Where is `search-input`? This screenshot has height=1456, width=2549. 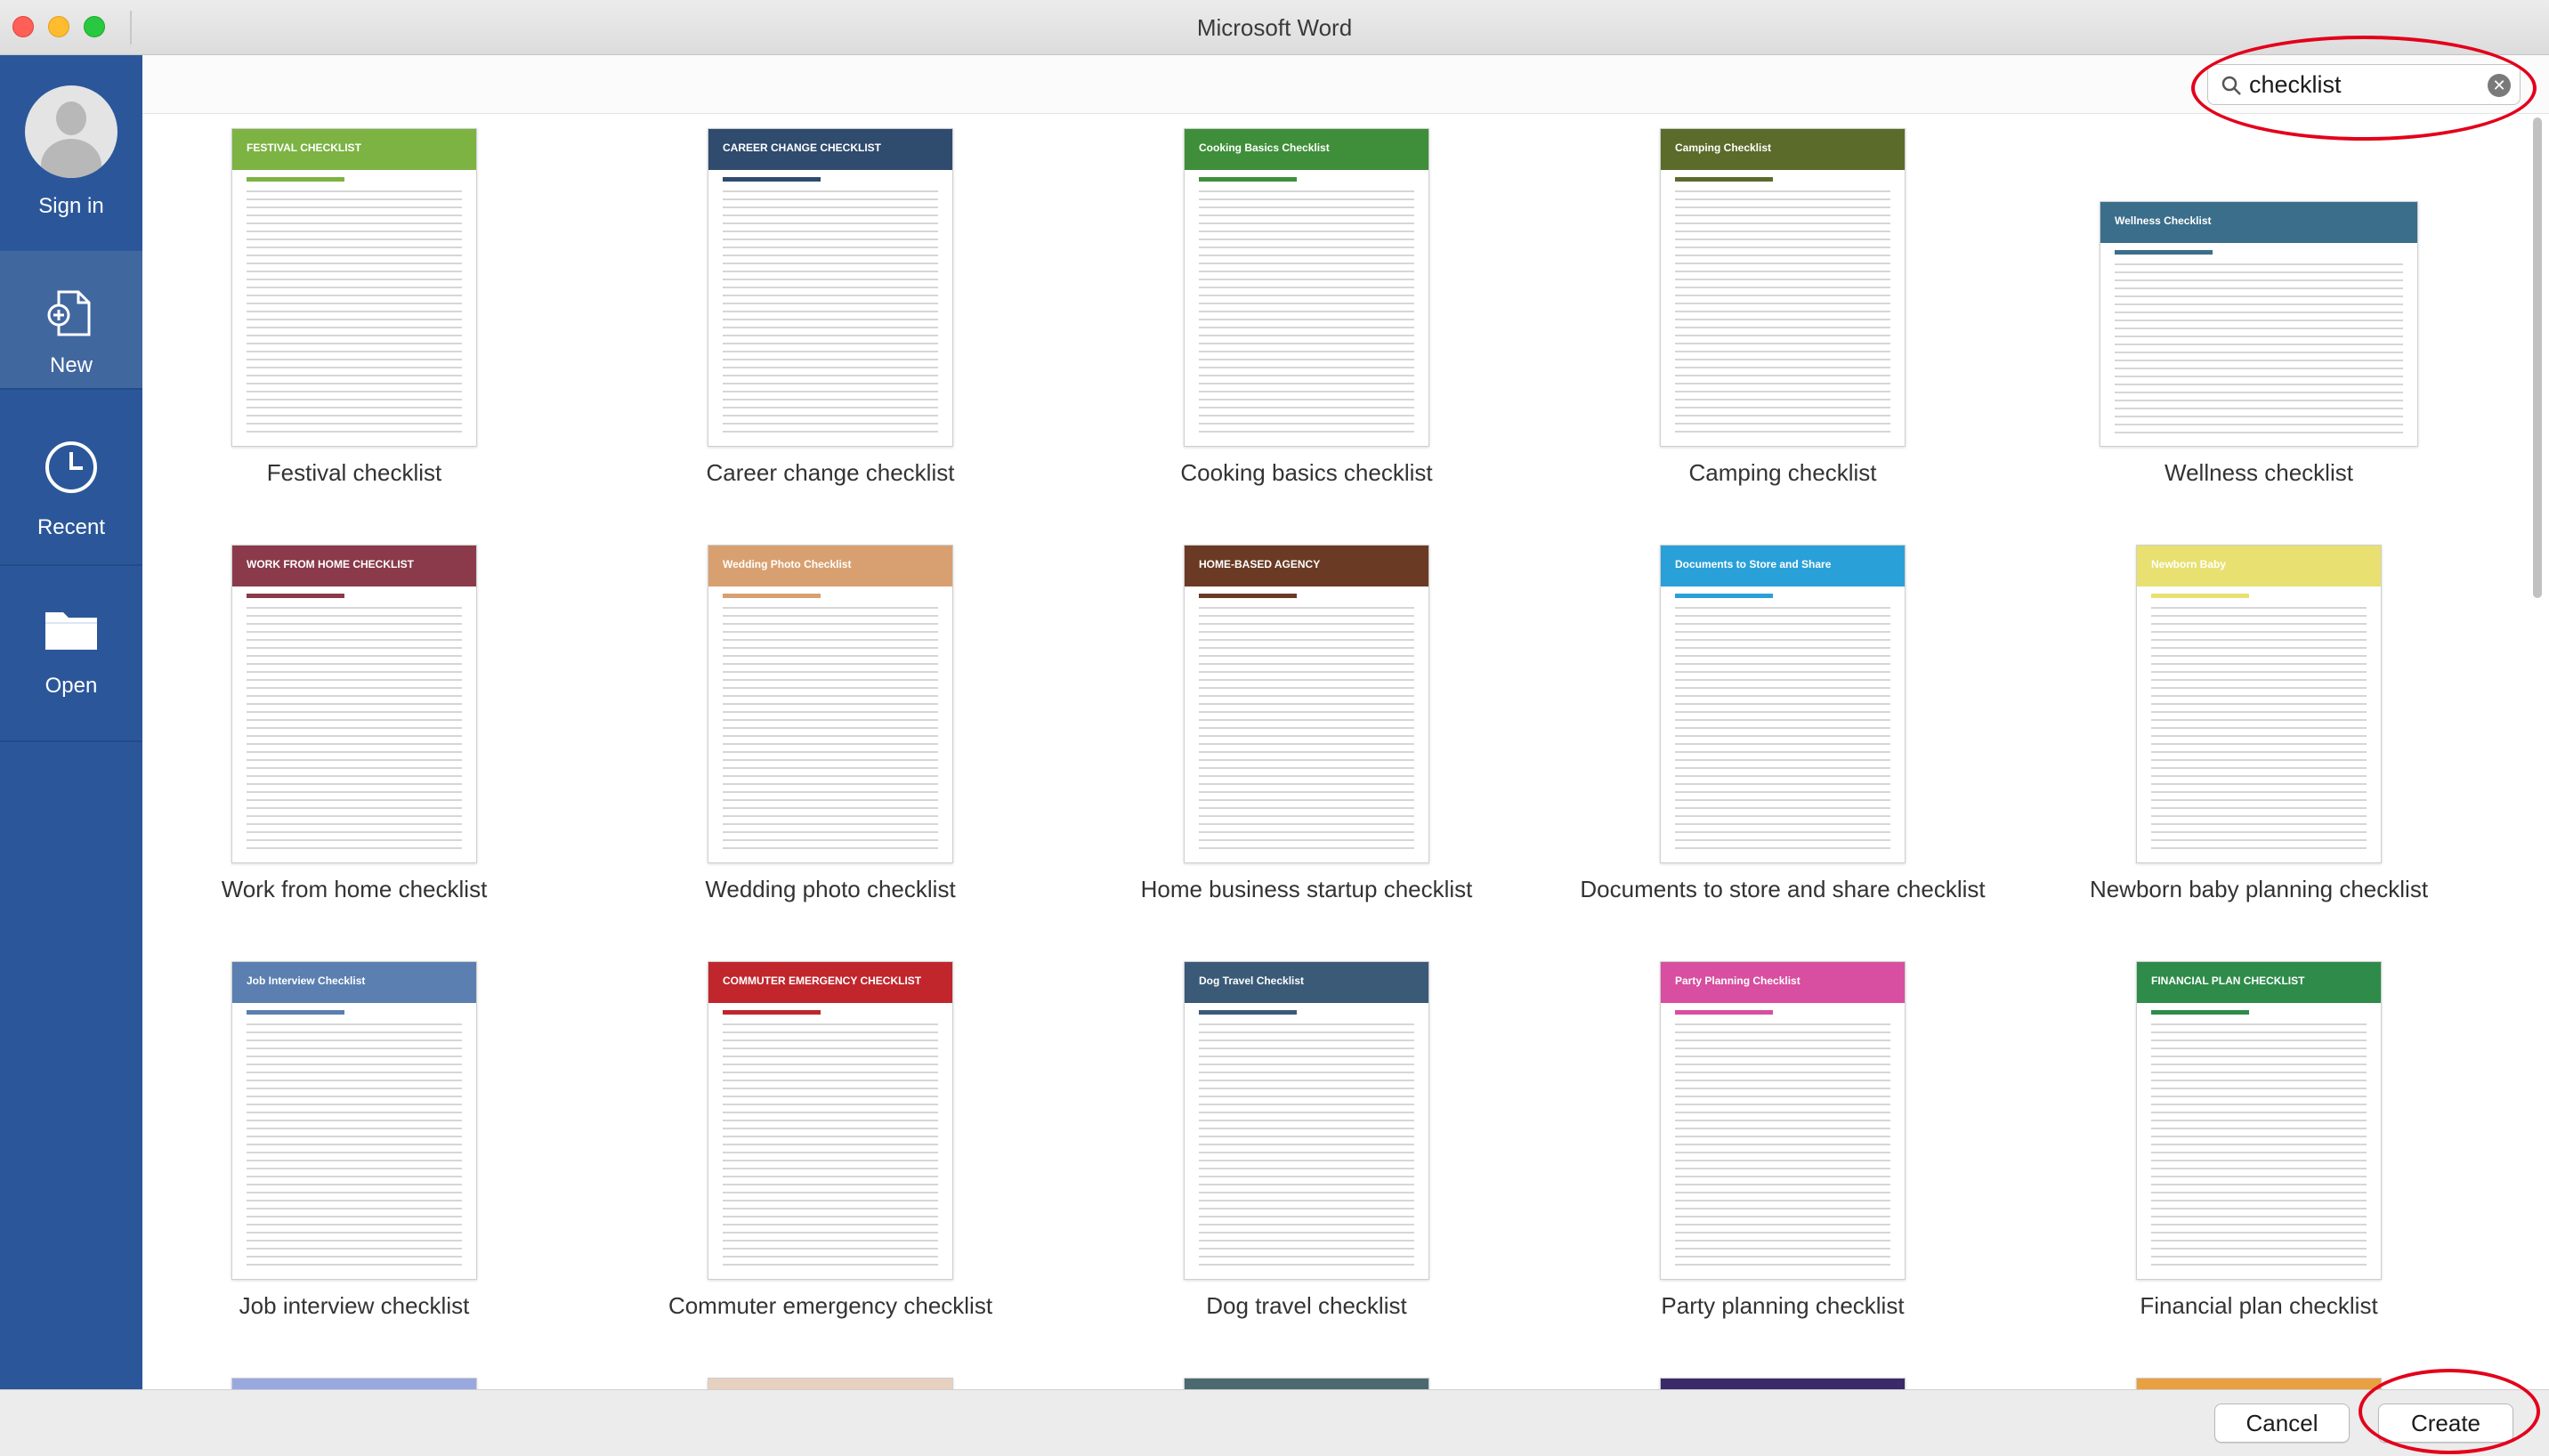 search-input is located at coordinates (2361, 85).